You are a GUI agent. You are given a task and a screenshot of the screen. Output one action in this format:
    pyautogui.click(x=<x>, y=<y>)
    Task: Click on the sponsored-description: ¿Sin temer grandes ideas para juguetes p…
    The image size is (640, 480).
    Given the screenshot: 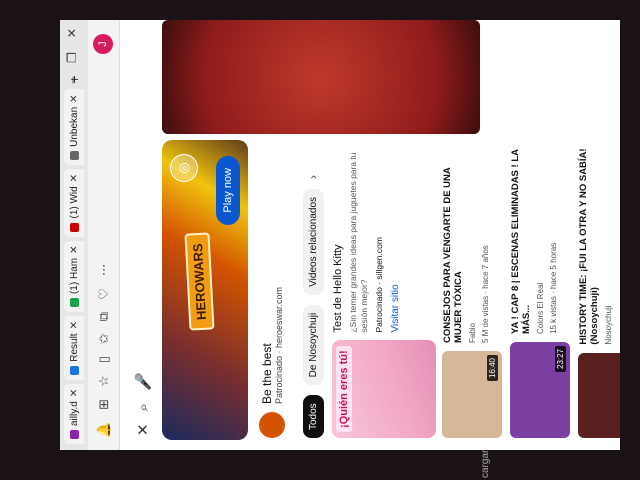 What is the action you would take?
    pyautogui.click(x=359, y=242)
    